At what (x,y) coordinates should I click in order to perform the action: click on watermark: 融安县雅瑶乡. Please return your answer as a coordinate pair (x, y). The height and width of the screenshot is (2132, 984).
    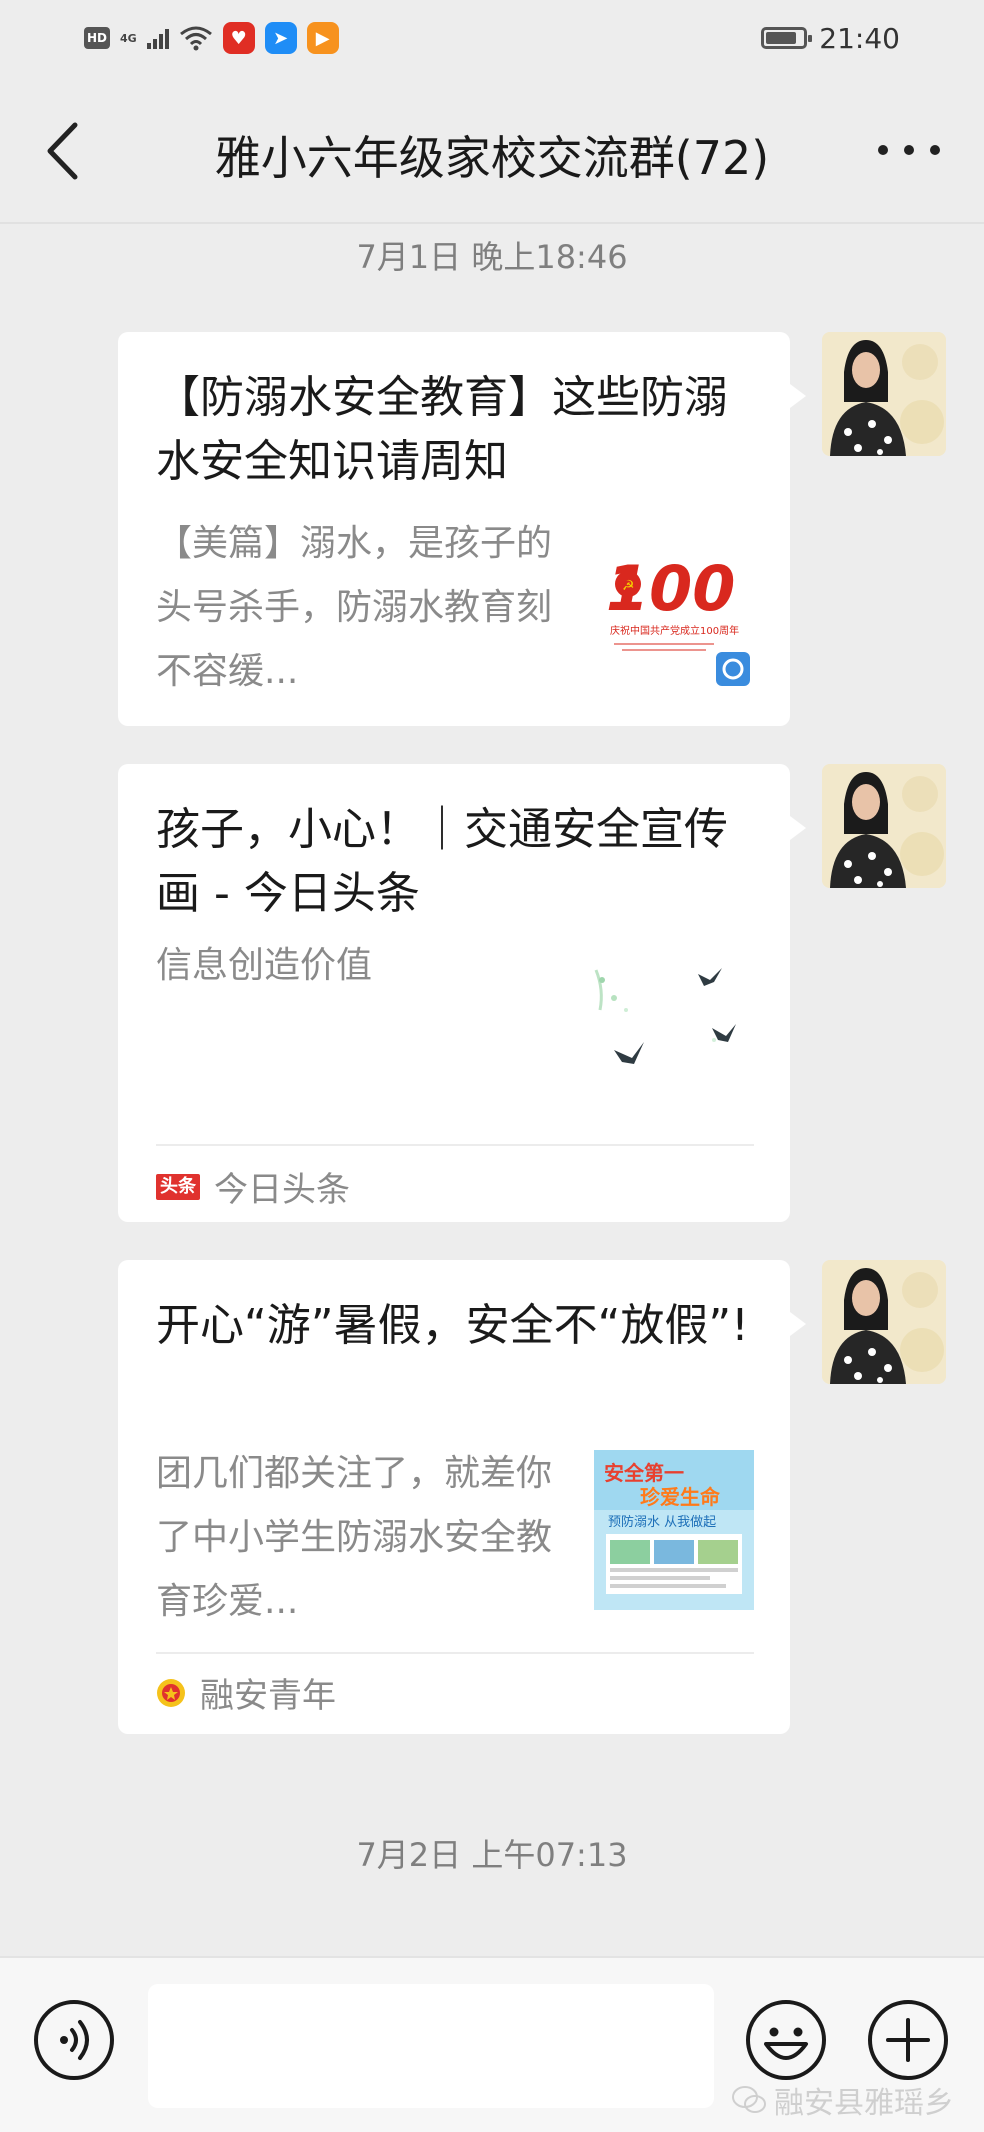
    Looking at the image, I should click on (843, 2100).